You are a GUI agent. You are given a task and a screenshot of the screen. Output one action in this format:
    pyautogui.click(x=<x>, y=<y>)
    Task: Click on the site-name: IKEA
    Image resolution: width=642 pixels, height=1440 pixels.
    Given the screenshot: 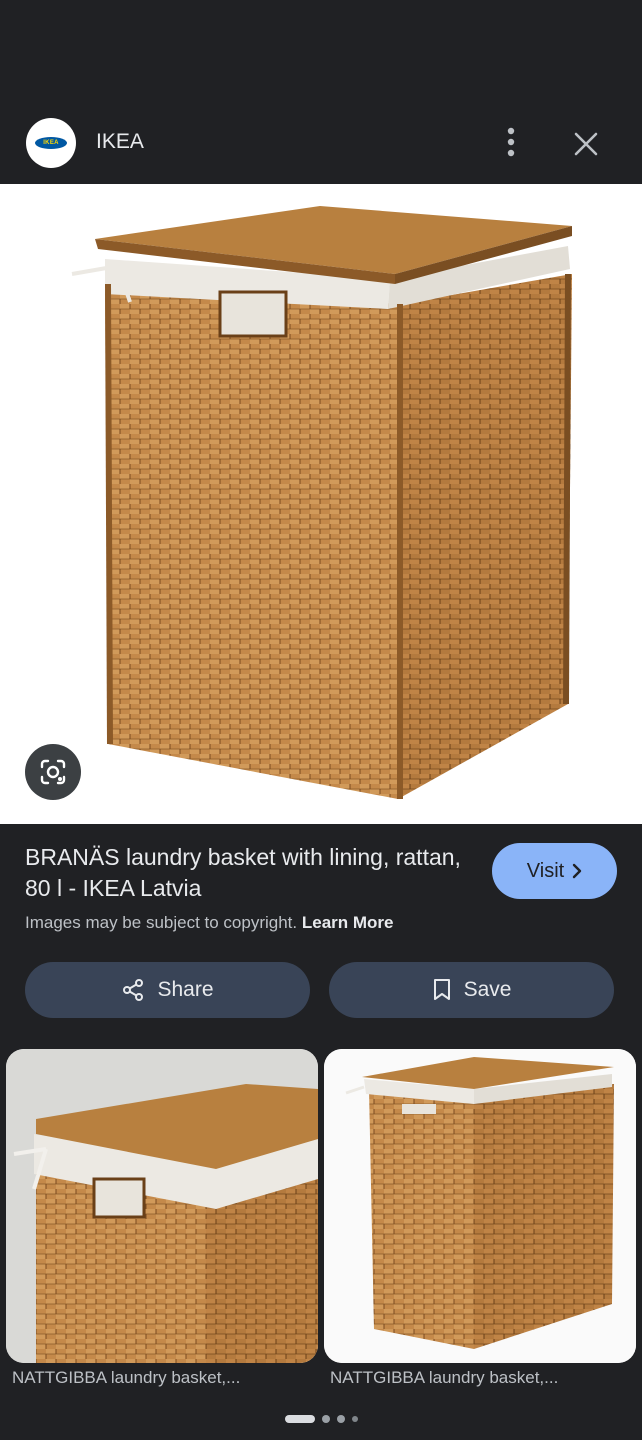 What is the action you would take?
    pyautogui.click(x=120, y=142)
    